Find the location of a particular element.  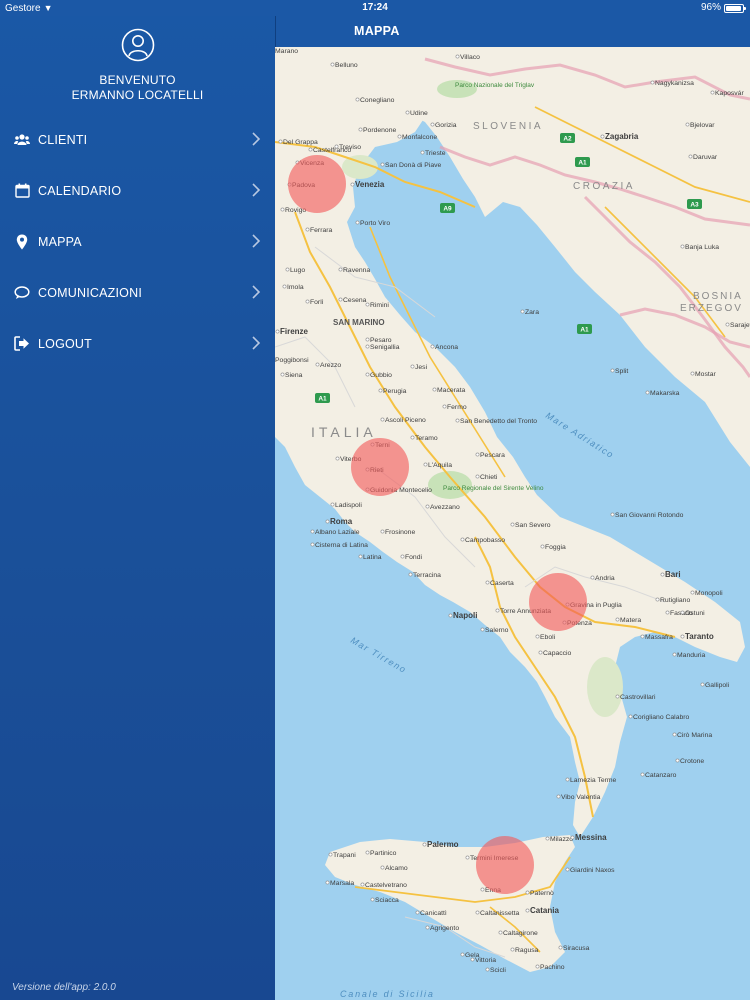

page-title: MAPPA is located at coordinates (377, 31).